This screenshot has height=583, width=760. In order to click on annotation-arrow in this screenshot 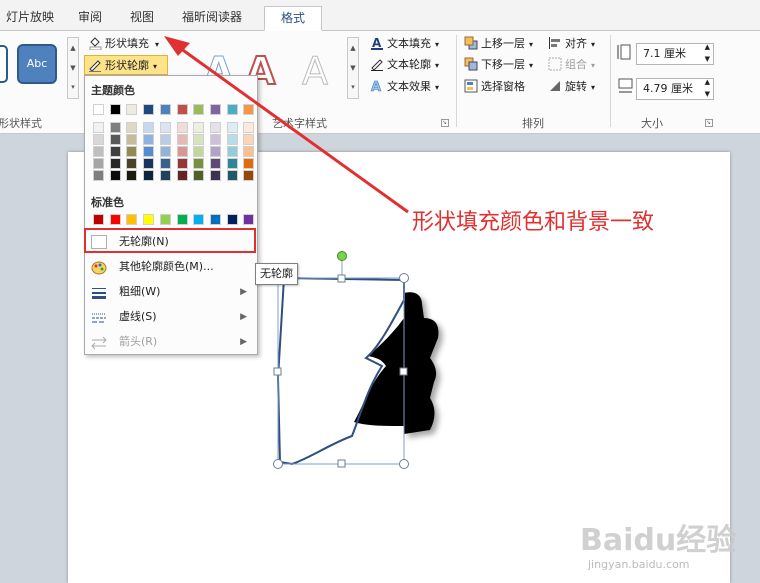, I will do `click(286, 125)`.